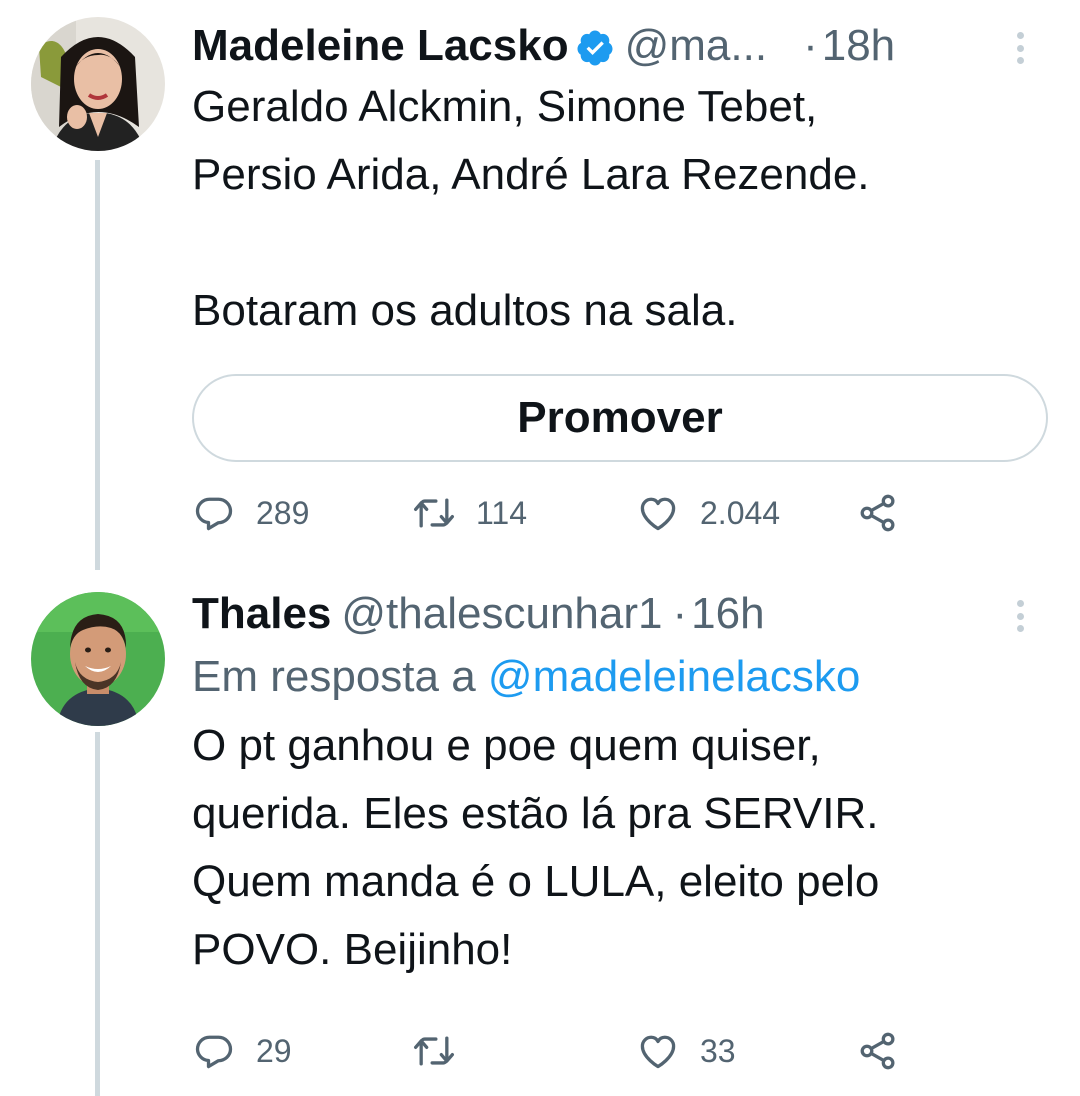 This screenshot has height=1096, width=1080. Describe the element at coordinates (552, 513) in the screenshot. I see `tweet-actions: 289 114 2.044` at that location.